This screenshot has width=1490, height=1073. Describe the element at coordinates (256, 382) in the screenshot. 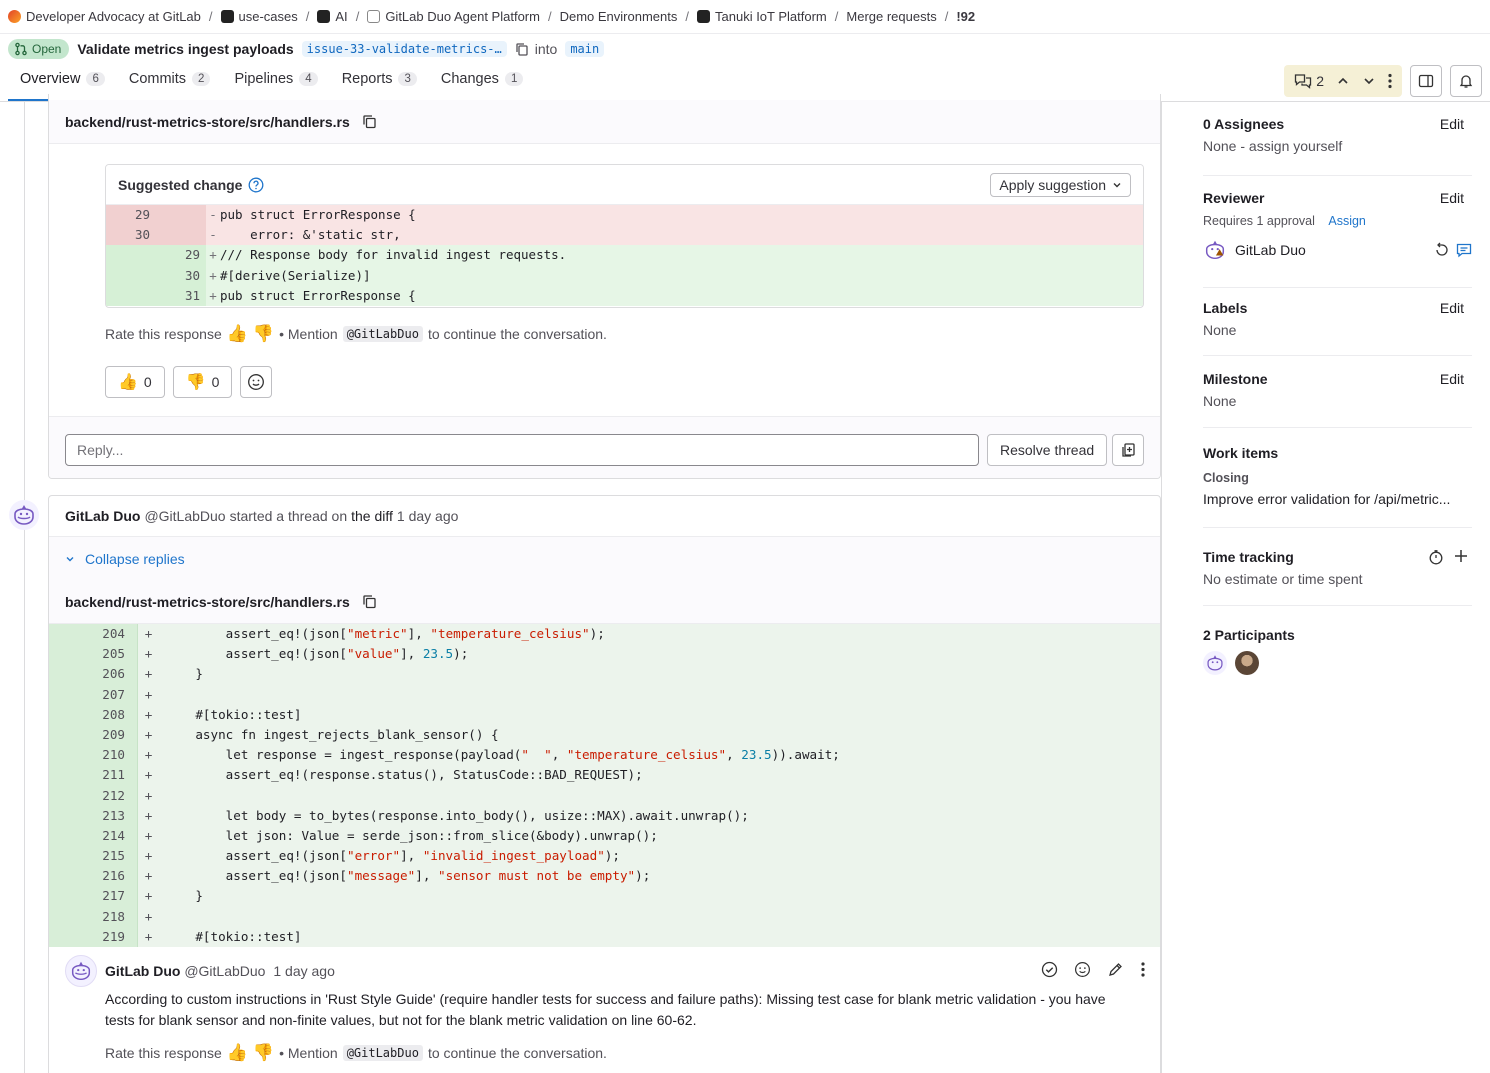

I see `add-reaction-button` at that location.